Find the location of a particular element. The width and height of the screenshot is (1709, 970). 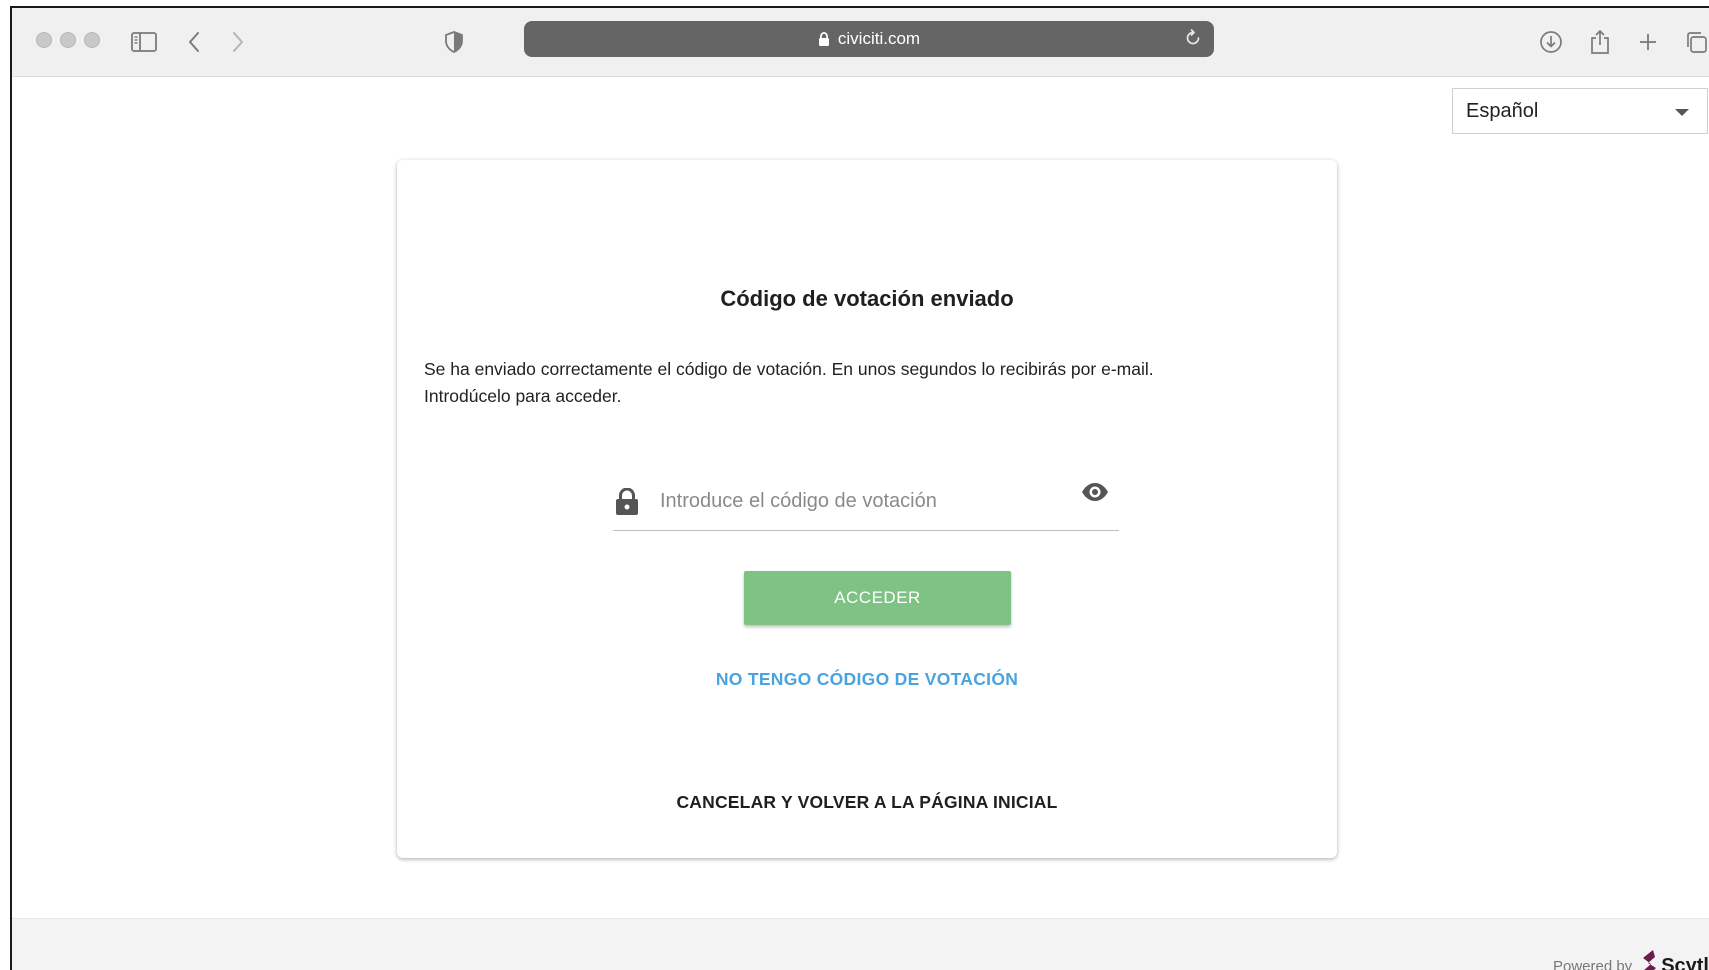

no-code-link: NO TENGO CÓDIGO DE VOTACIÓN is located at coordinates (867, 679).